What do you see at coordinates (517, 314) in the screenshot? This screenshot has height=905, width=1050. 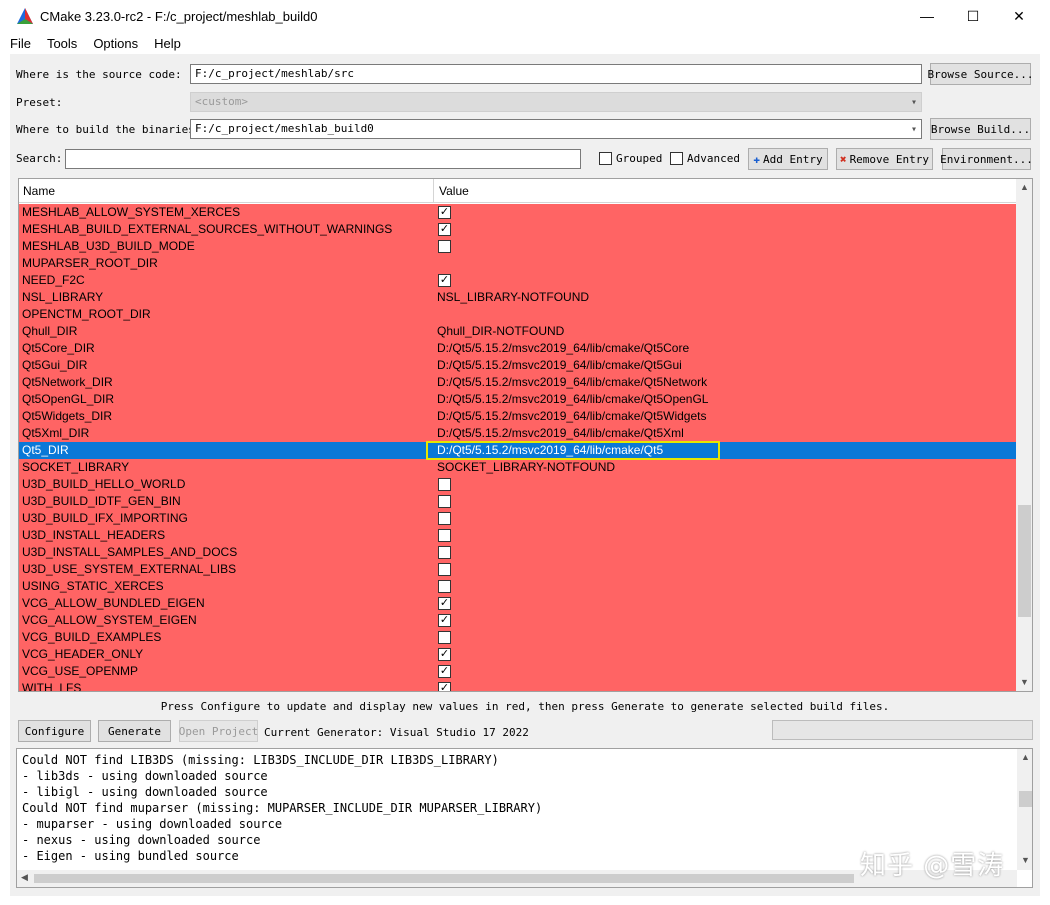 I see `table-row: OPENCTM_ROOT_DIR` at bounding box center [517, 314].